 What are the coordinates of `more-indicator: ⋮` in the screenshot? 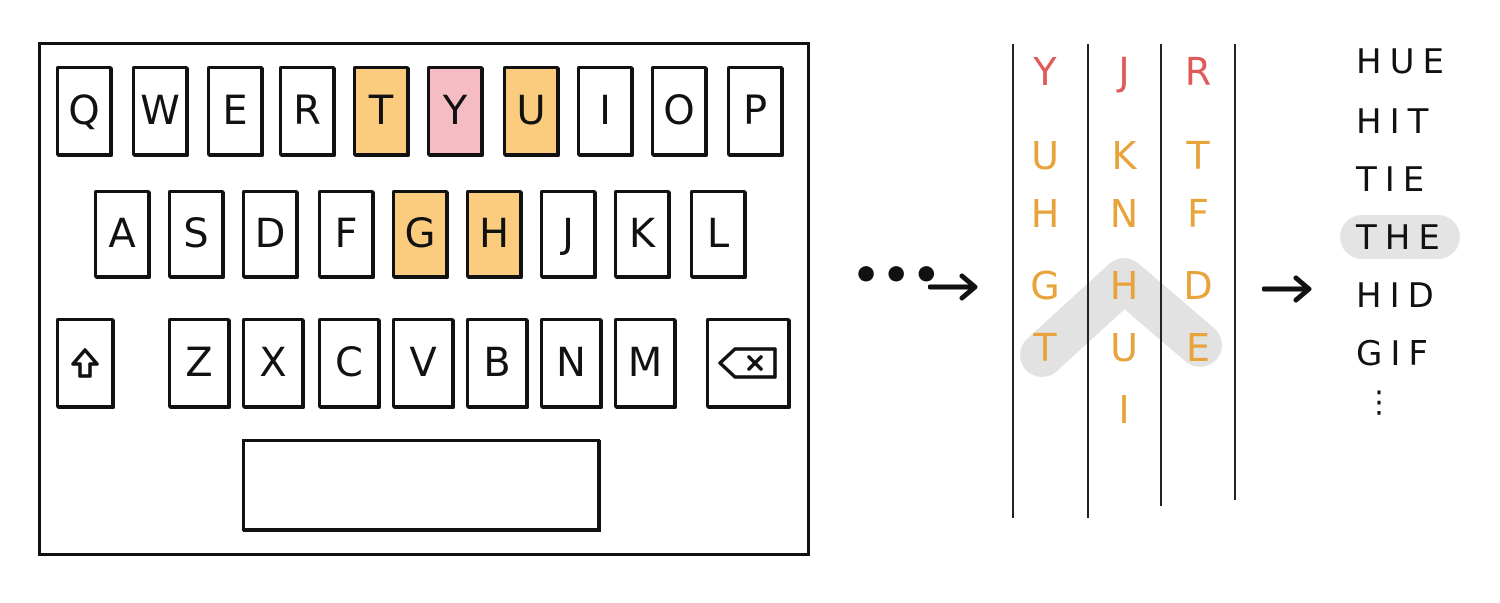 It's located at (1379, 402).